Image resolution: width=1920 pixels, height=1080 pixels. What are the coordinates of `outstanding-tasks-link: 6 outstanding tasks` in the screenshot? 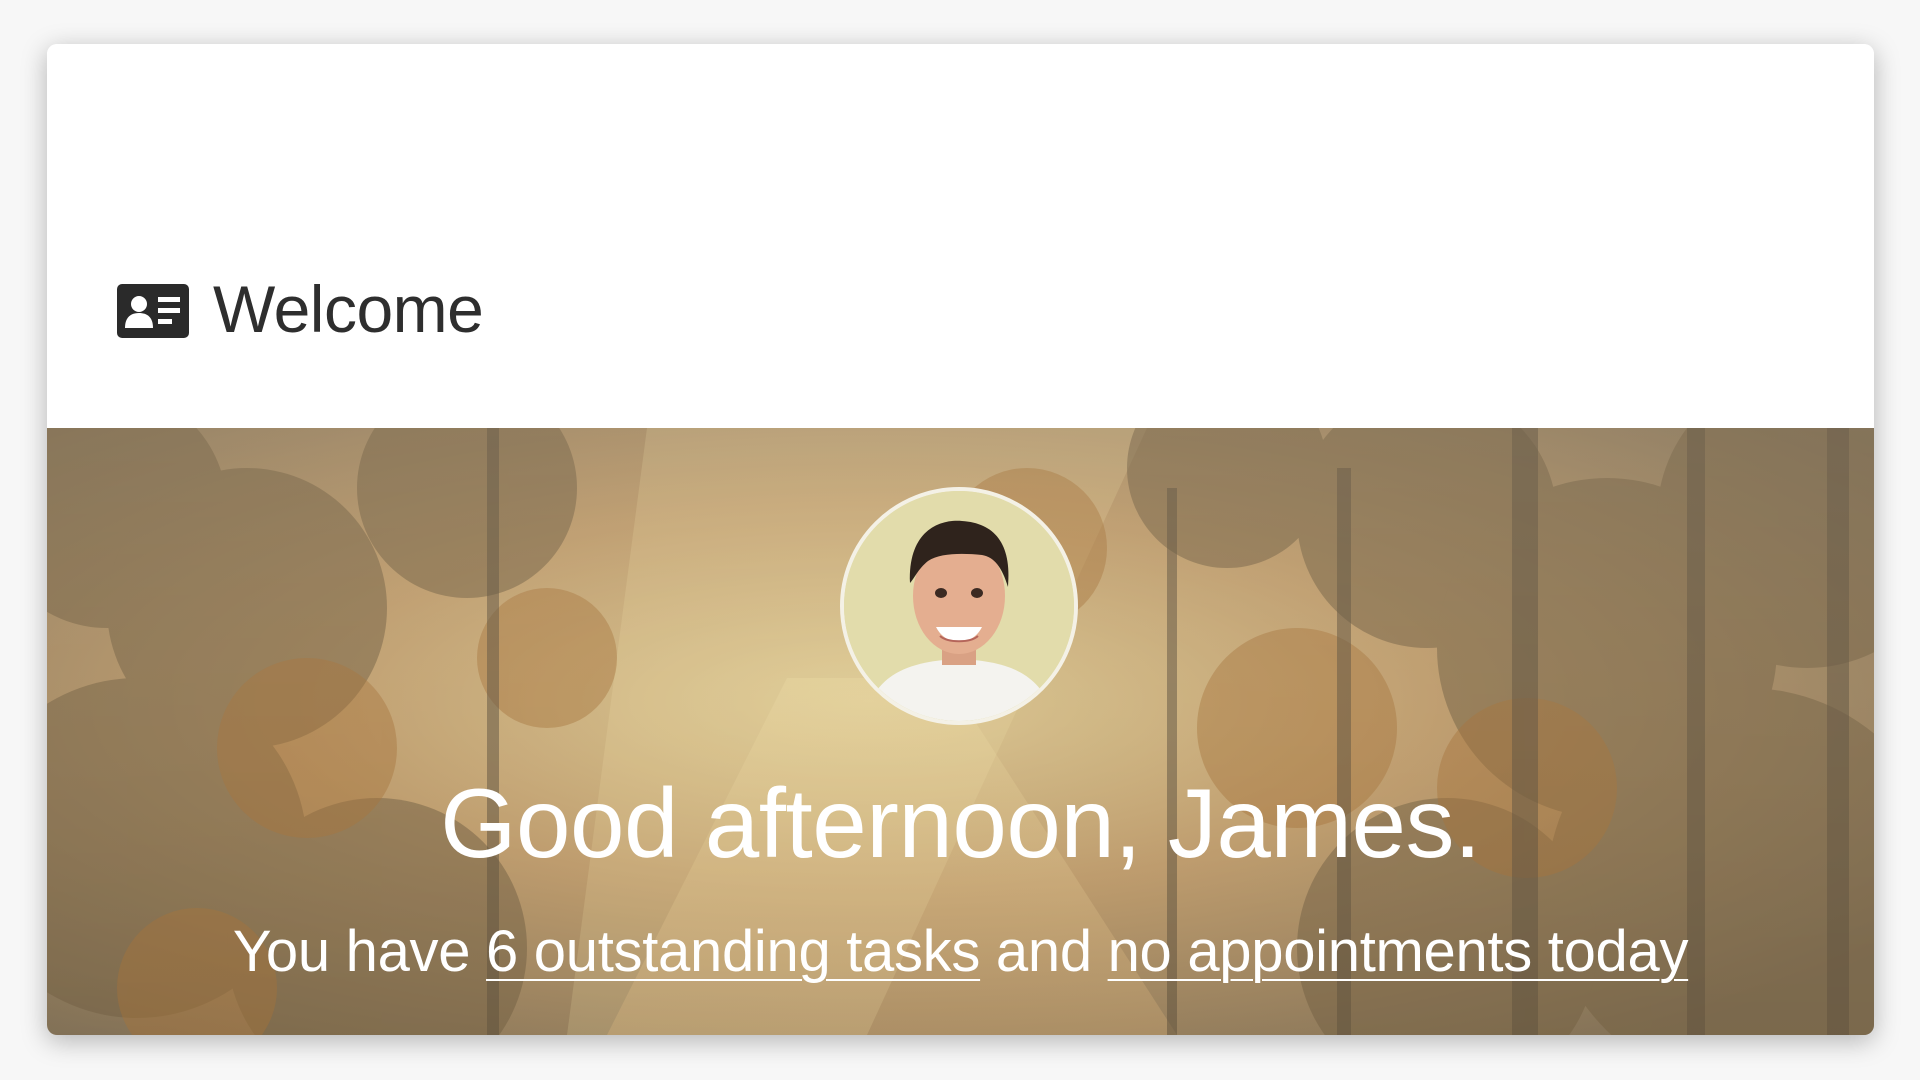 It's located at (733, 951).